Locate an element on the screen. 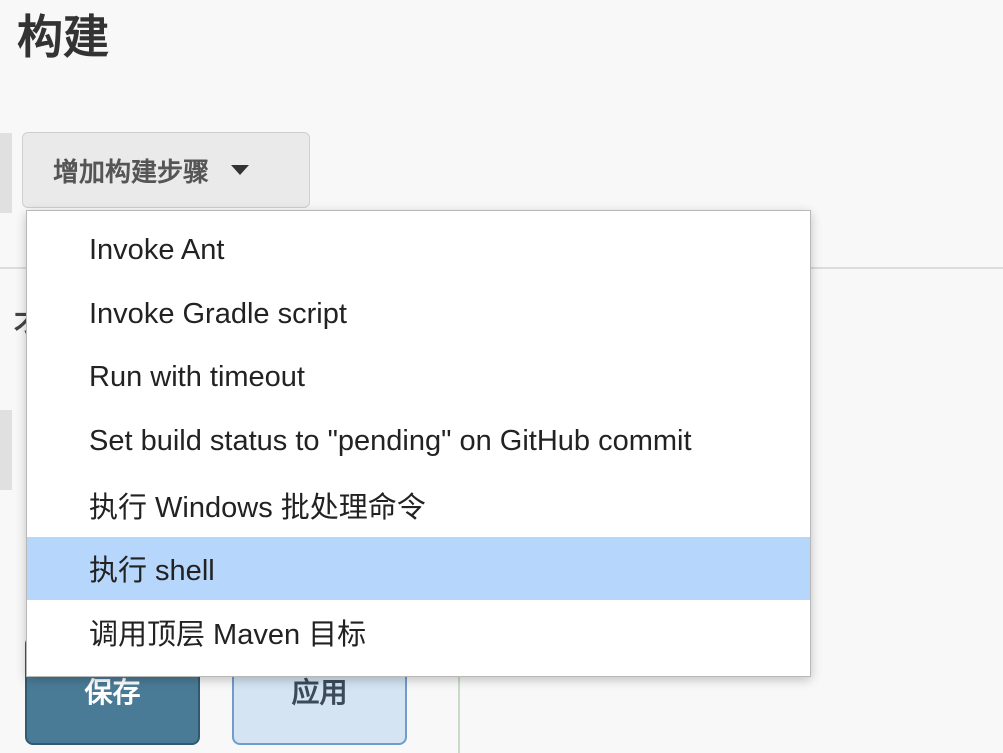 The height and width of the screenshot is (753, 1003). menu-item-execute-shell: 执行 shell is located at coordinates (418, 568).